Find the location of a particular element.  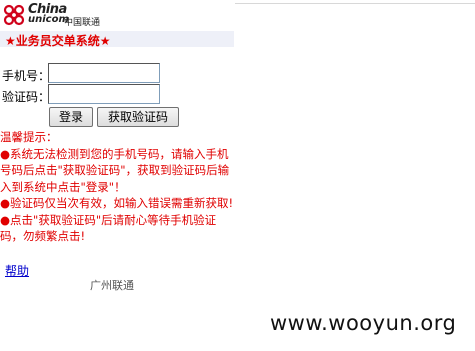

help-link: 帮助 is located at coordinates (17, 270).